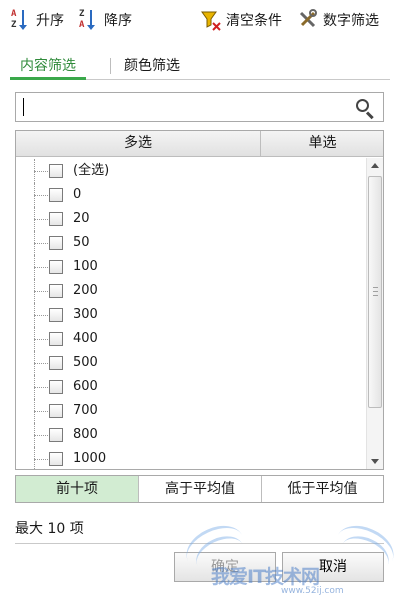 This screenshot has width=400, height=603. I want to click on list-item: 600, so click(186, 387).